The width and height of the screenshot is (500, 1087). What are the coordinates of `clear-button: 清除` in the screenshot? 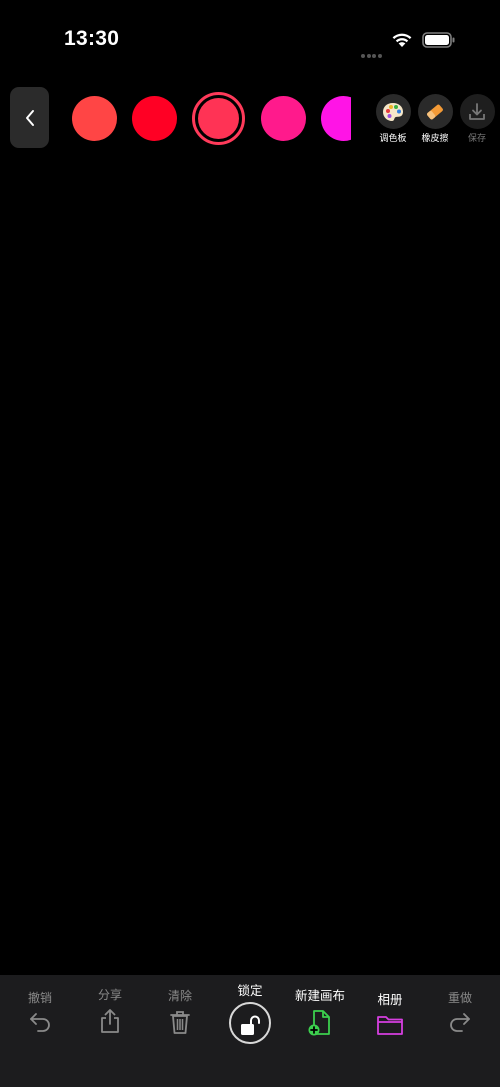 It's located at (180, 1011).